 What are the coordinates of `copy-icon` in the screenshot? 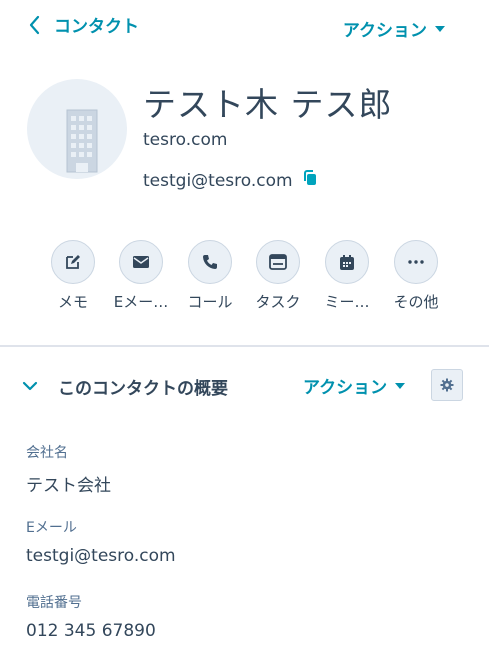 It's located at (310, 180).